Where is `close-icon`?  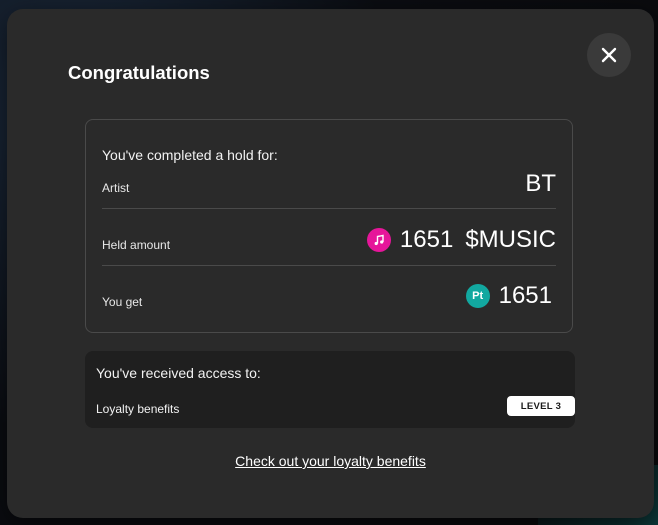
close-icon is located at coordinates (609, 55).